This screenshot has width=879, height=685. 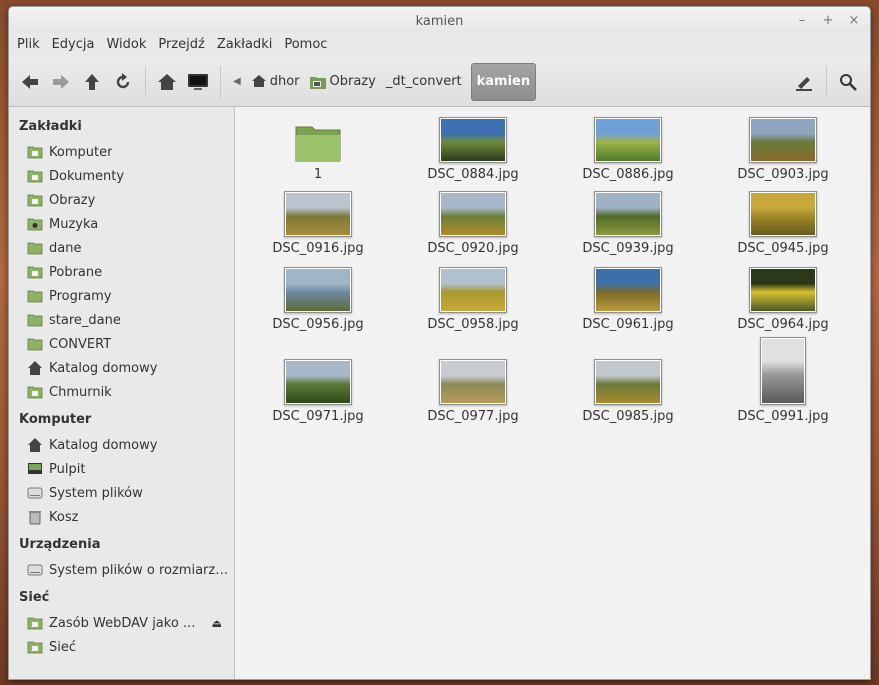 I want to click on computer-button, so click(x=198, y=82).